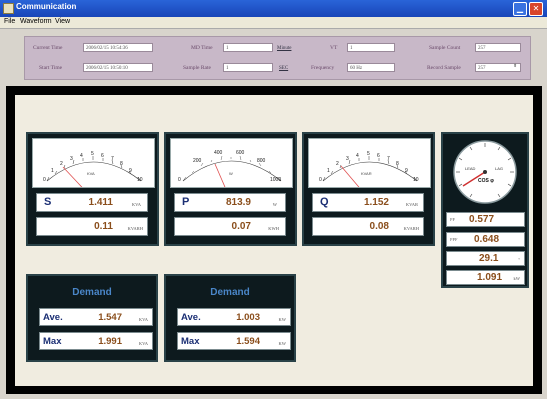  What do you see at coordinates (411, 228) in the screenshot?
I see `meter-q-energy-unit: KVARH` at bounding box center [411, 228].